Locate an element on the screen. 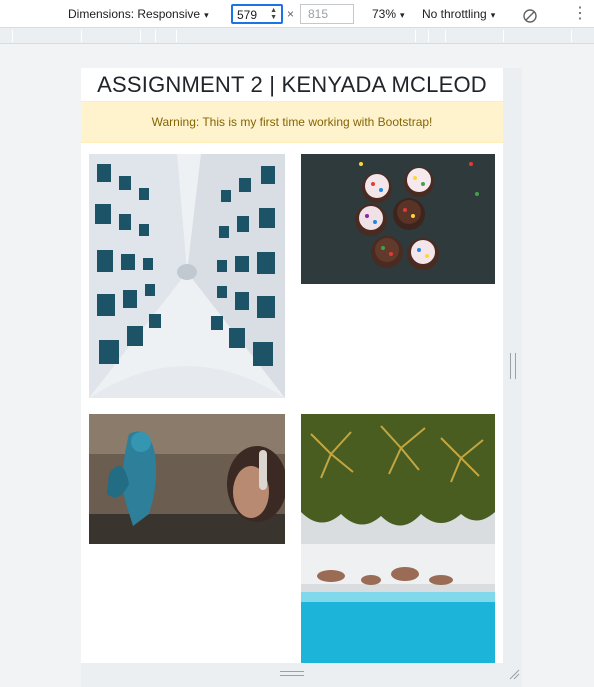 Image resolution: width=594 pixels, height=687 pixels. zoom-dropdown: 73% ▾ is located at coordinates (388, 14).